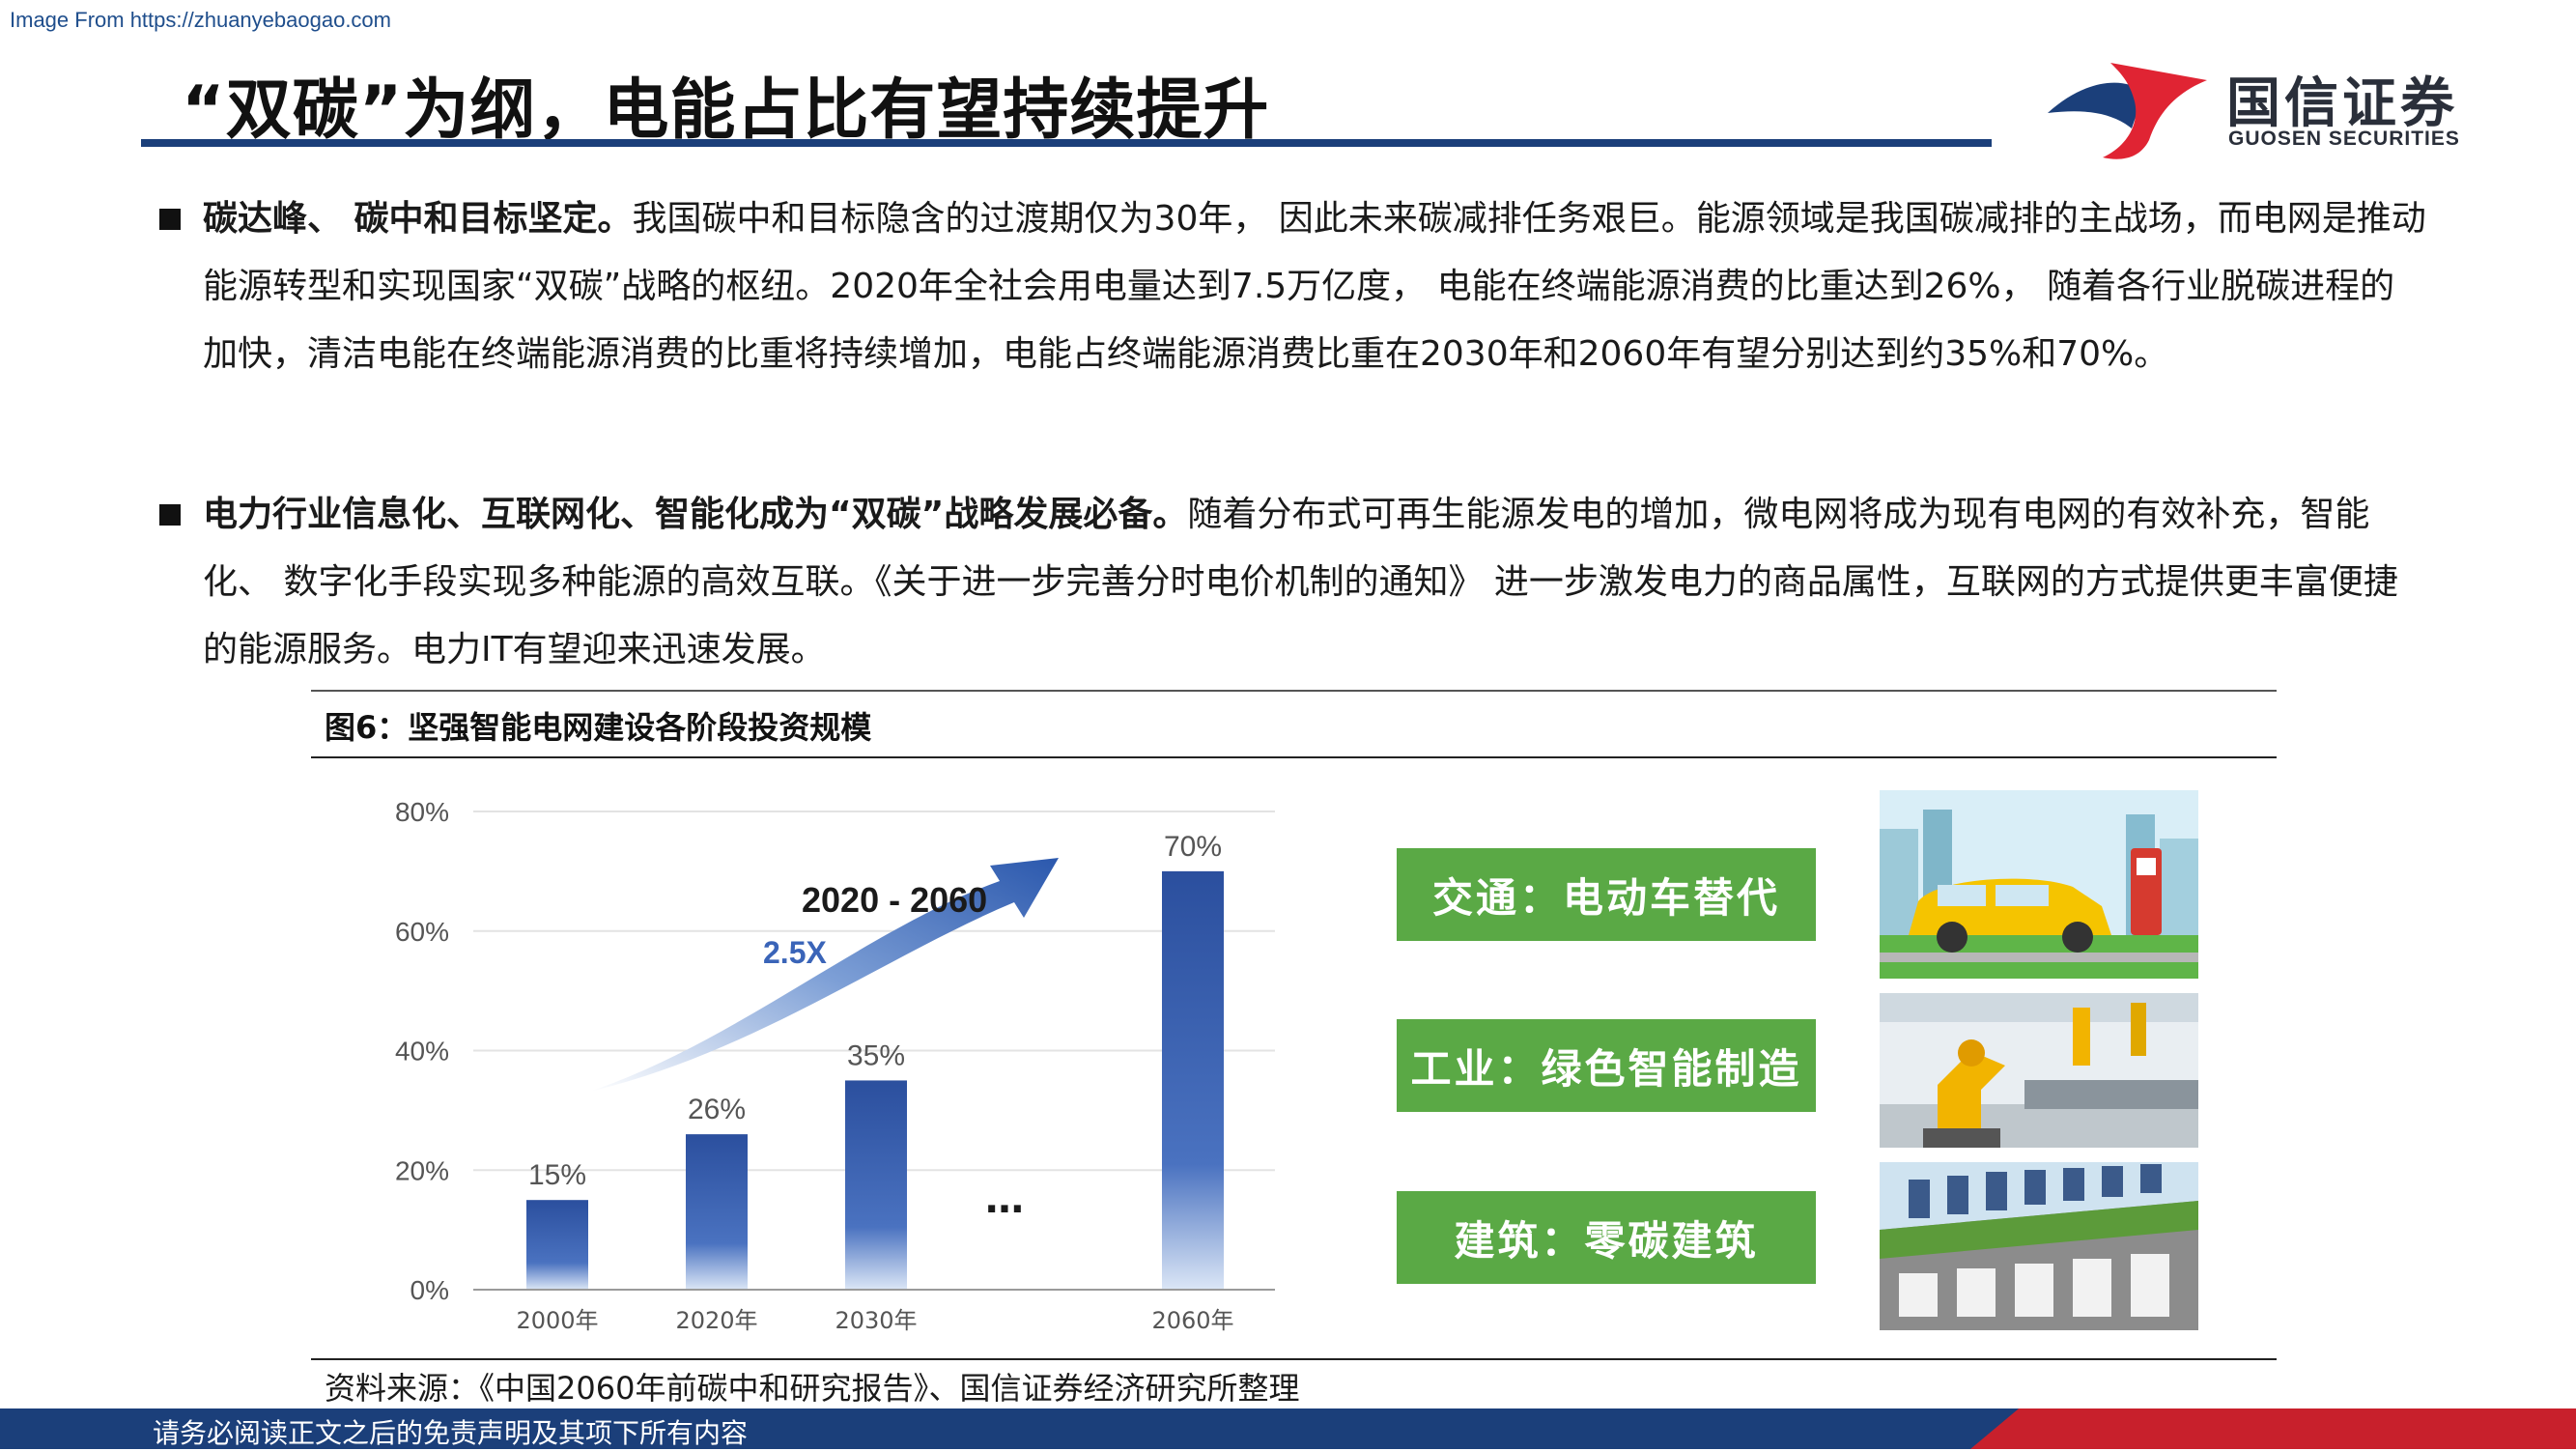 Image resolution: width=2576 pixels, height=1451 pixels. Describe the element at coordinates (1294, 691) in the screenshot. I see `figure-top-rule` at that location.